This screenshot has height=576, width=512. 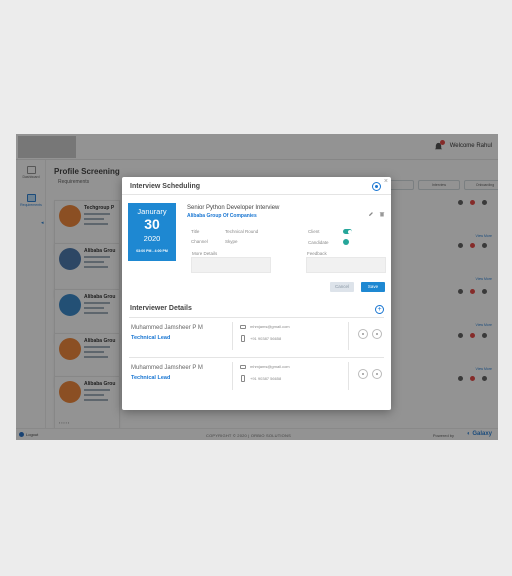 I want to click on candidate-status-indicator, so click(x=346, y=242).